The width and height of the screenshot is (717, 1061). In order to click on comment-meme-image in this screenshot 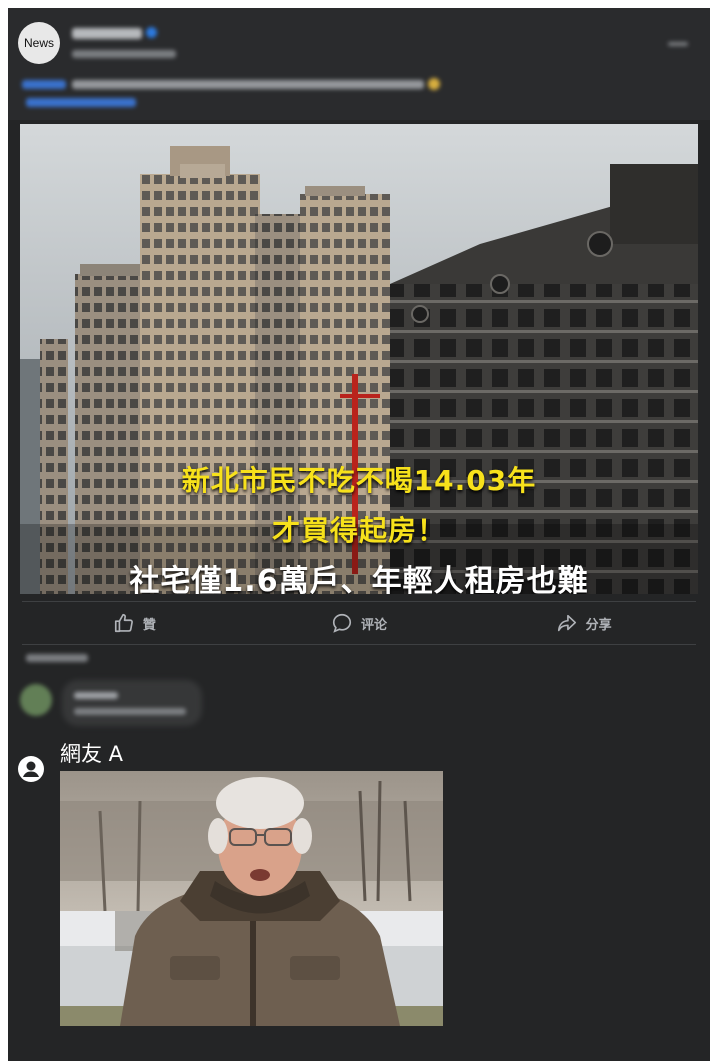, I will do `click(251, 898)`.